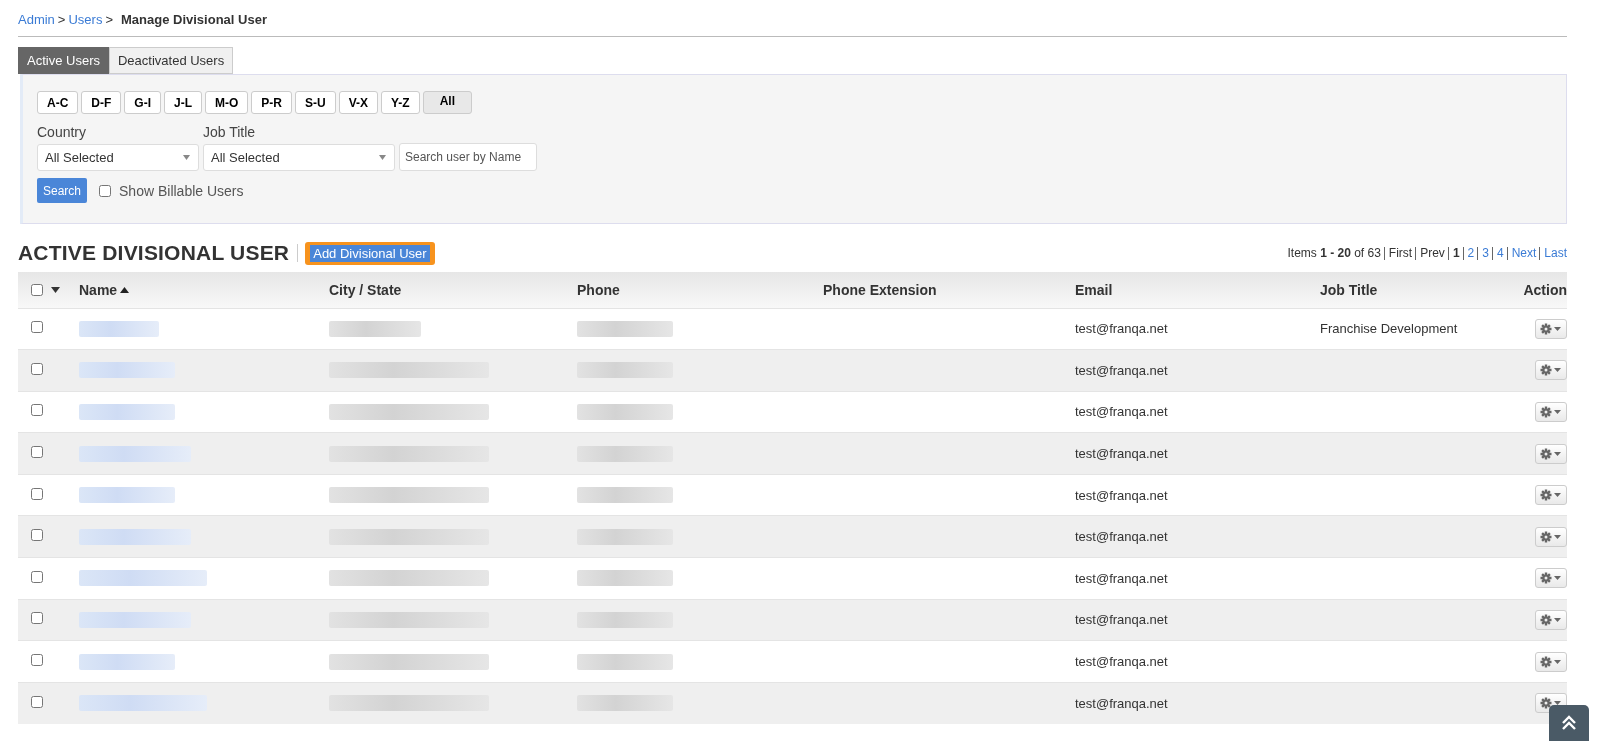  Describe the element at coordinates (125, 289) in the screenshot. I see `sort-up-icon` at that location.